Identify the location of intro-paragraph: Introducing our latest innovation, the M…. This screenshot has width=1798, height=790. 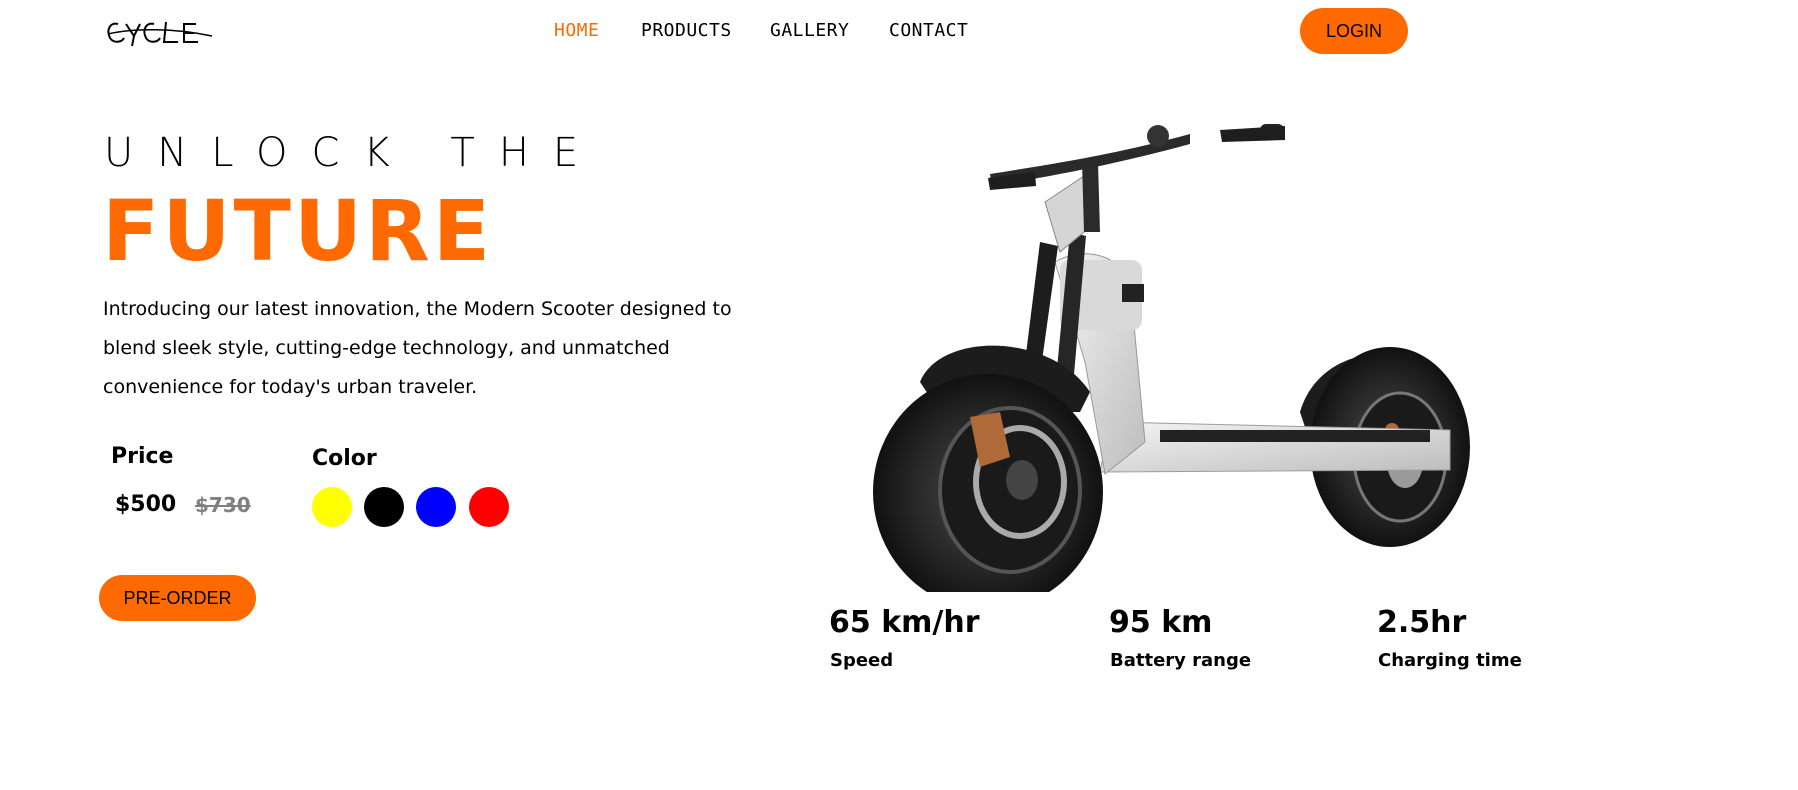
(423, 348).